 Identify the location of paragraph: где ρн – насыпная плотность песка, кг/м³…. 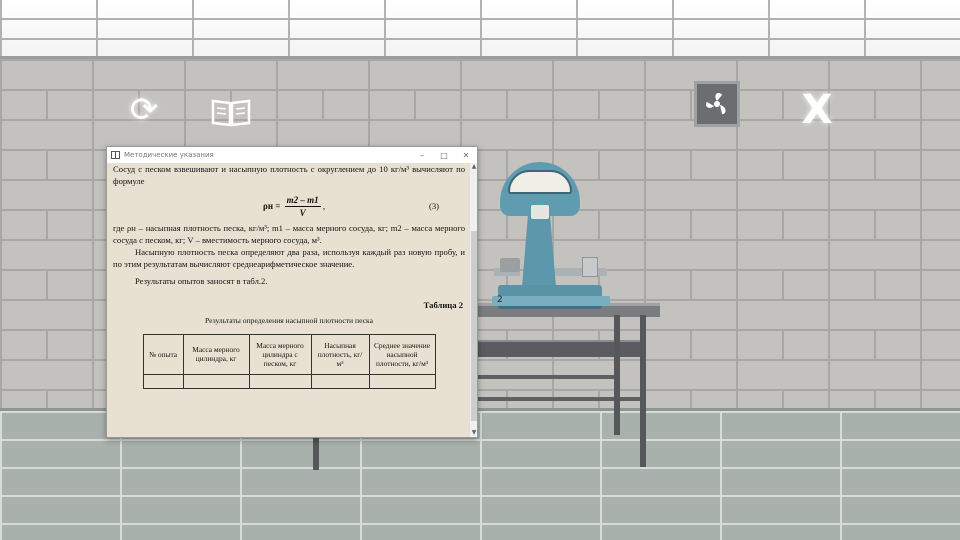
(289, 233).